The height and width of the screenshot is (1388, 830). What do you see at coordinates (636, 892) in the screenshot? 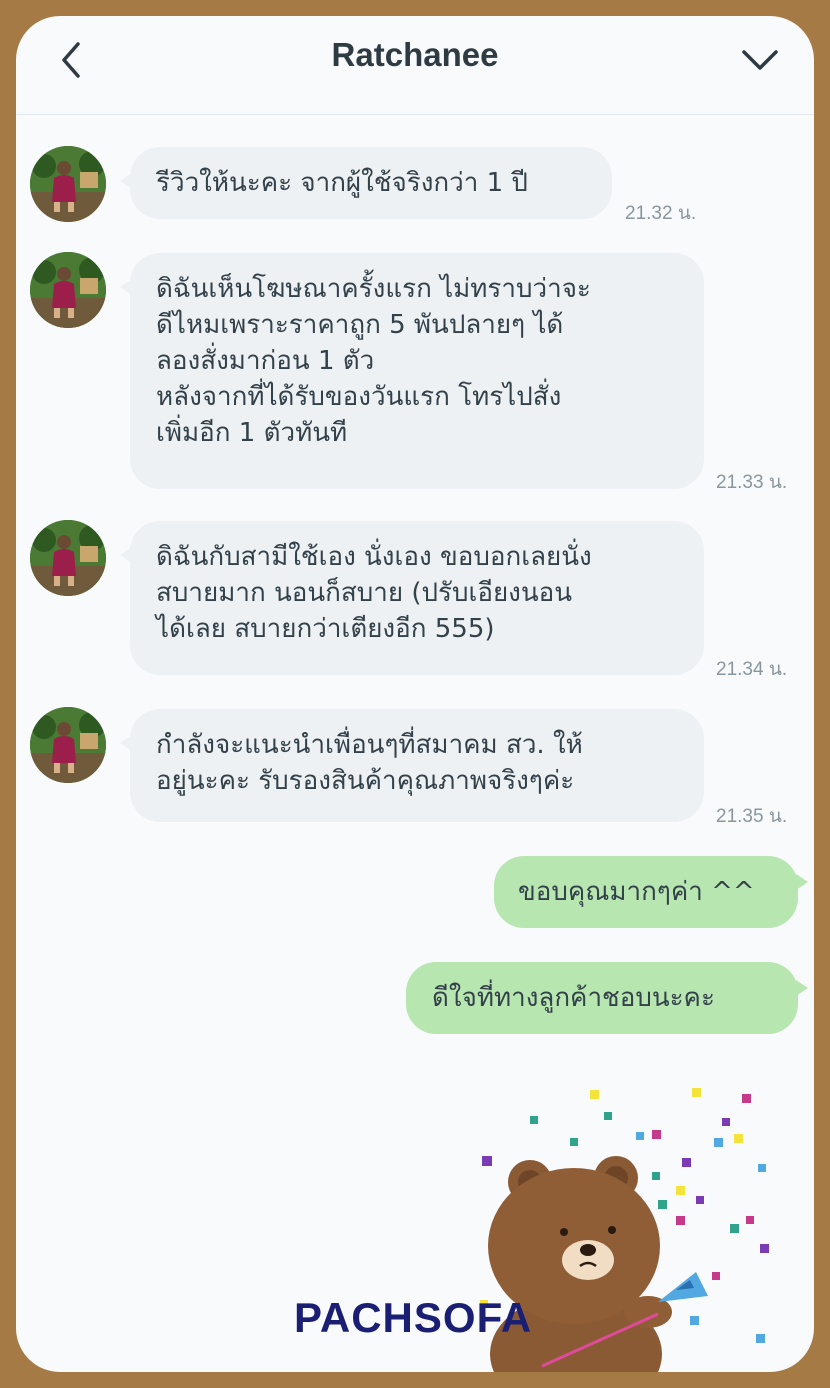
I see `message-text: ขอบคุณมากๆค่า ^^` at bounding box center [636, 892].